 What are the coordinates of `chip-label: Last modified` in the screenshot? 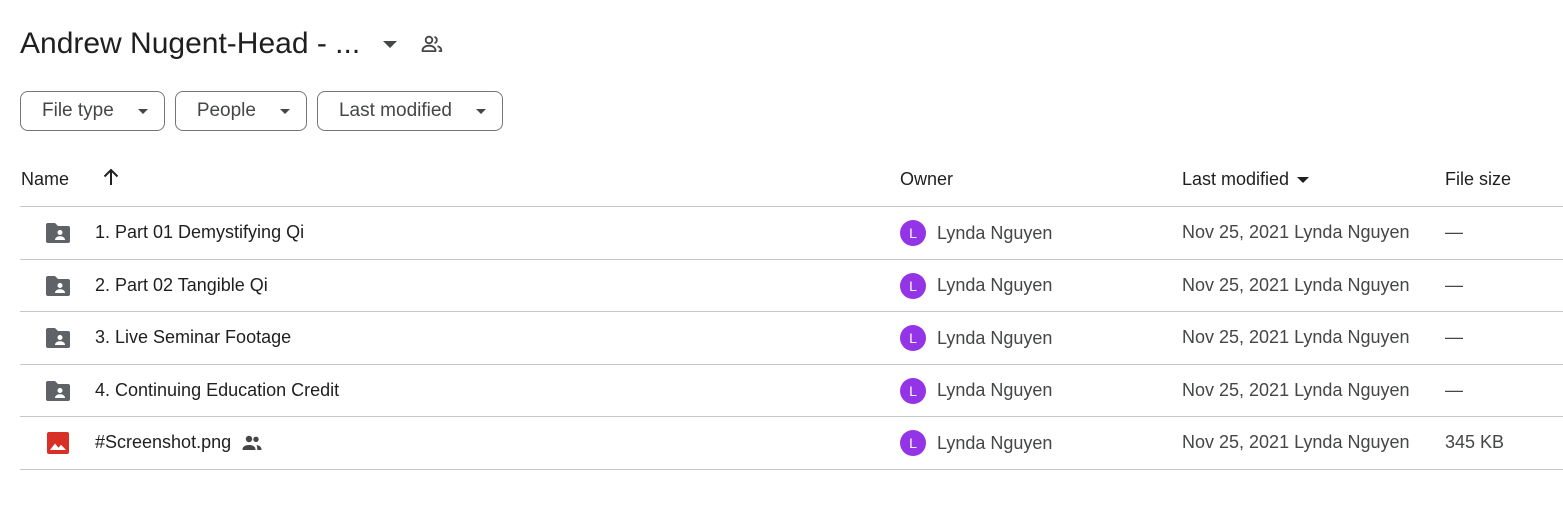 It's located at (395, 110).